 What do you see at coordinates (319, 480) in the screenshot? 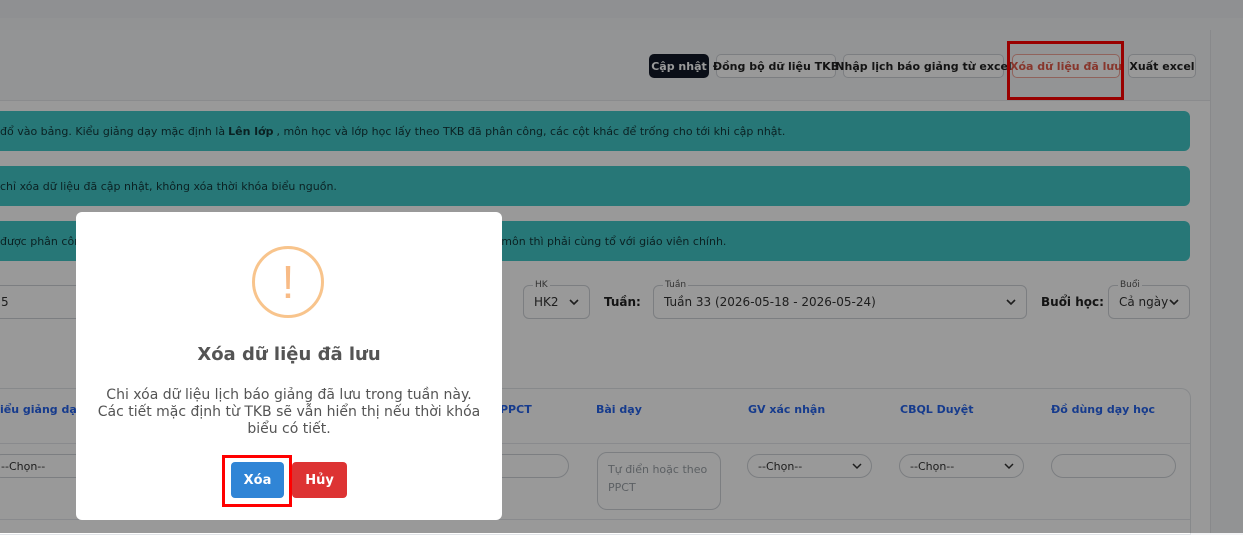
I see `cancel-button: Hủy` at bounding box center [319, 480].